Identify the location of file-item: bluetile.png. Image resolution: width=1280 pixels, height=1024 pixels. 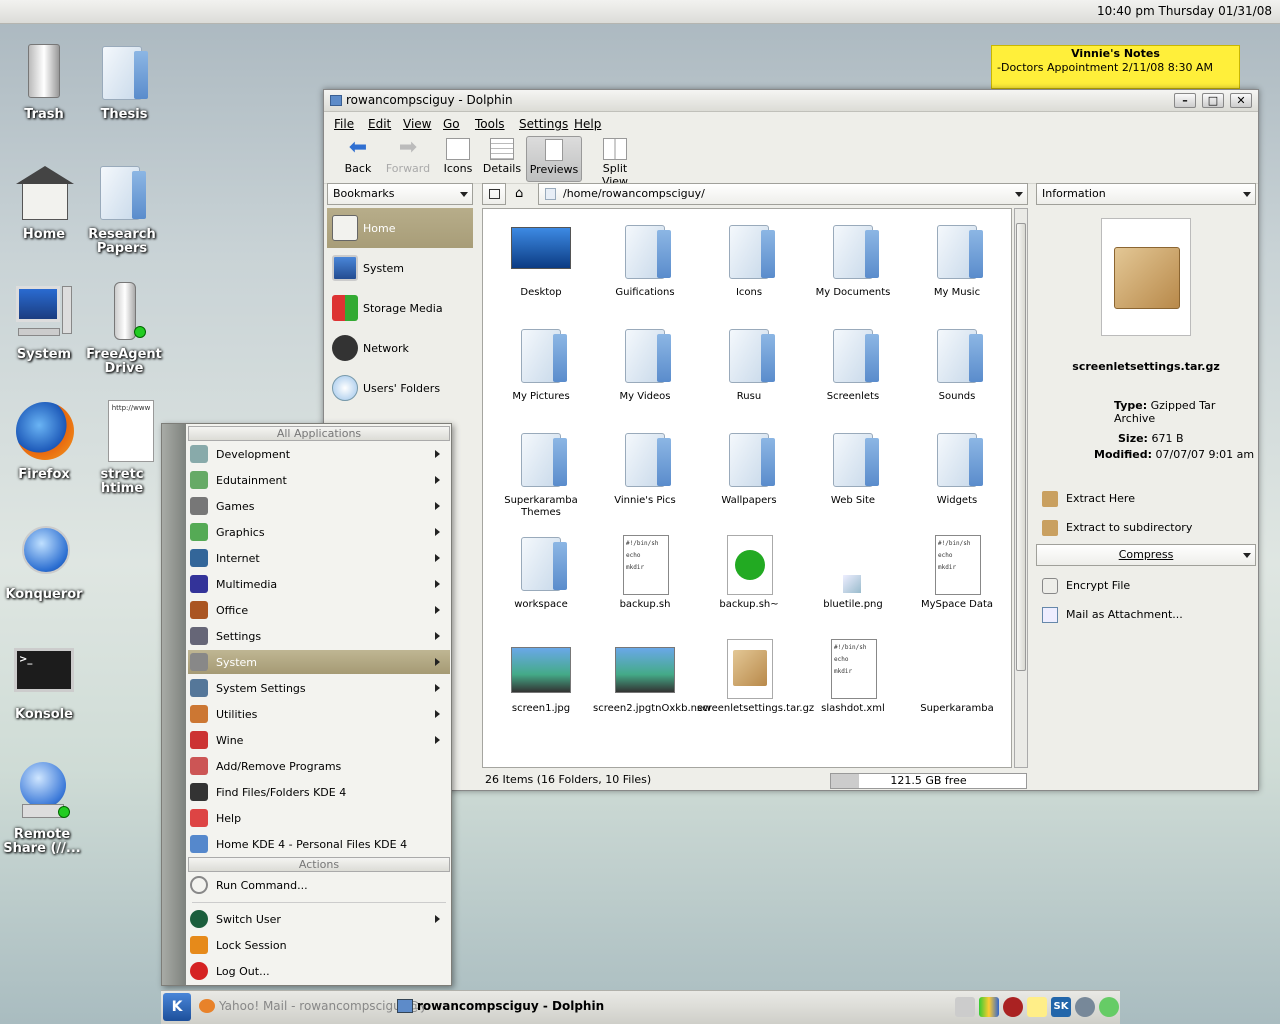
(853, 572).